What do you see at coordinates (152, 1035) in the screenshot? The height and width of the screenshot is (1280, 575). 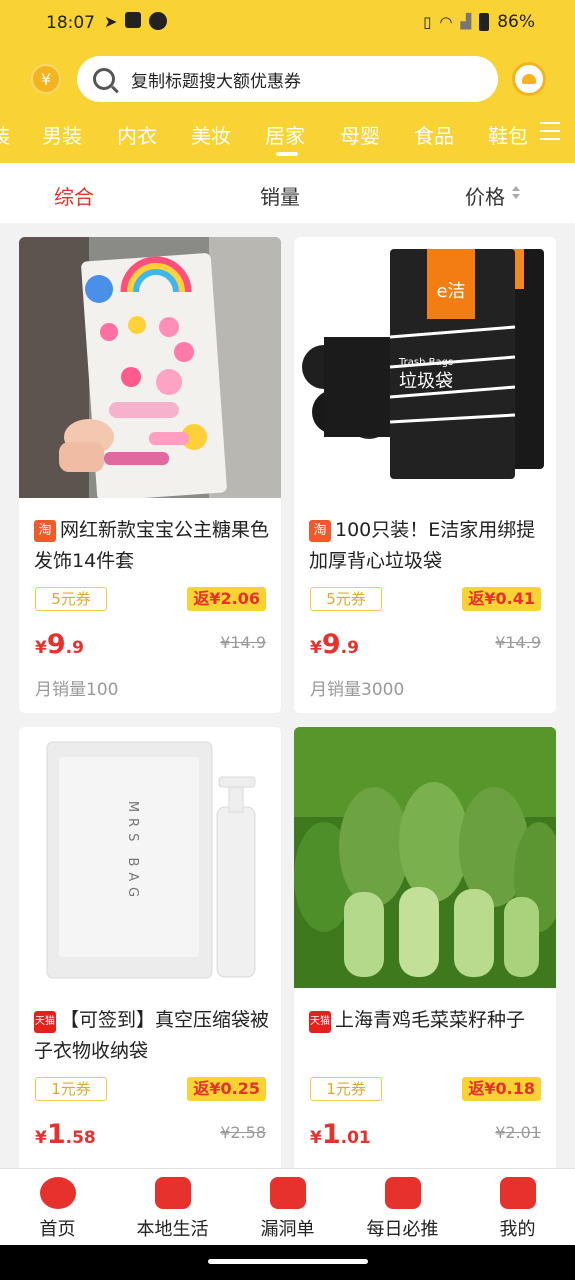 I see `product-title: 天猫 【可签到】真空压缩袋被子衣物收纳袋` at bounding box center [152, 1035].